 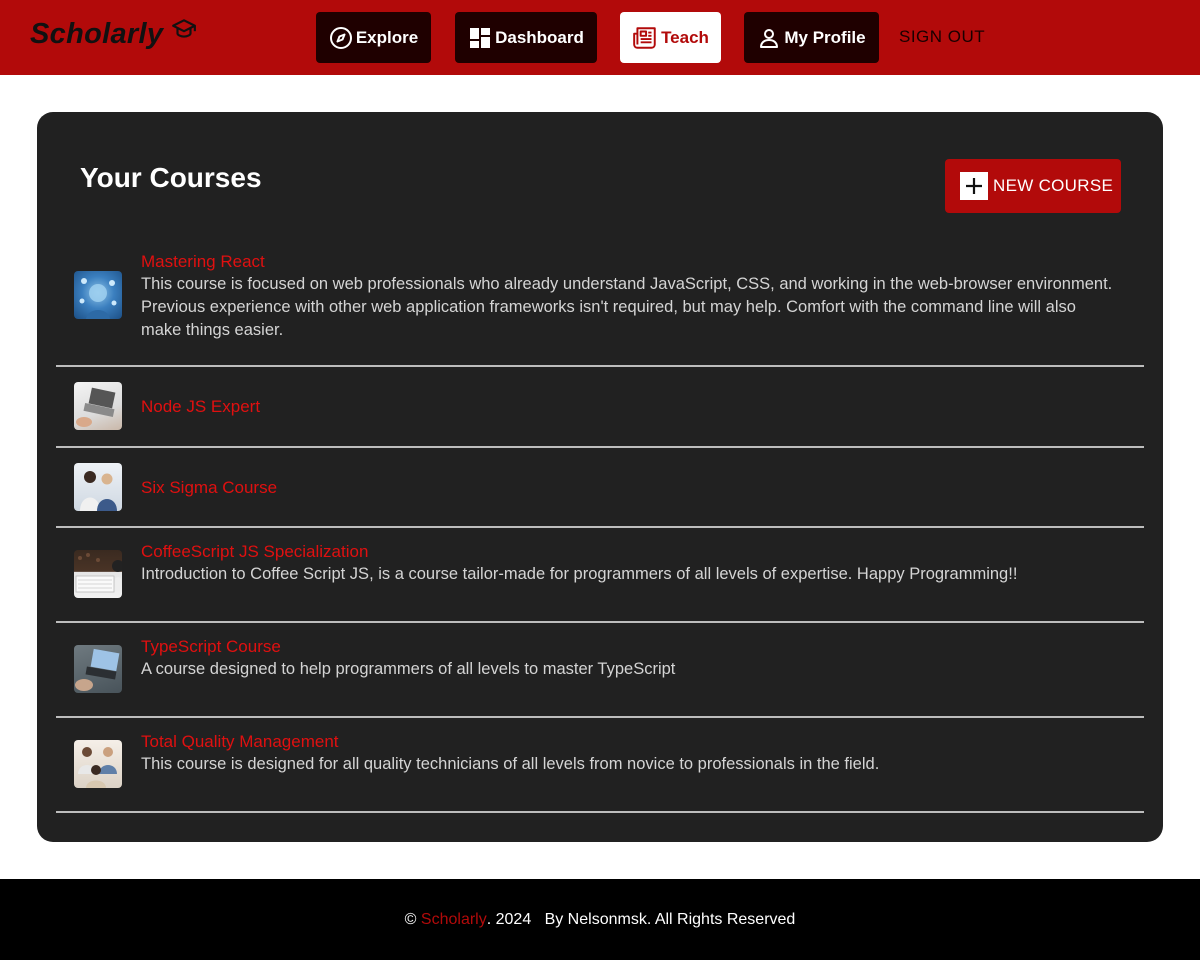 I want to click on footer-brand-link: Scholarly, so click(x=454, y=920).